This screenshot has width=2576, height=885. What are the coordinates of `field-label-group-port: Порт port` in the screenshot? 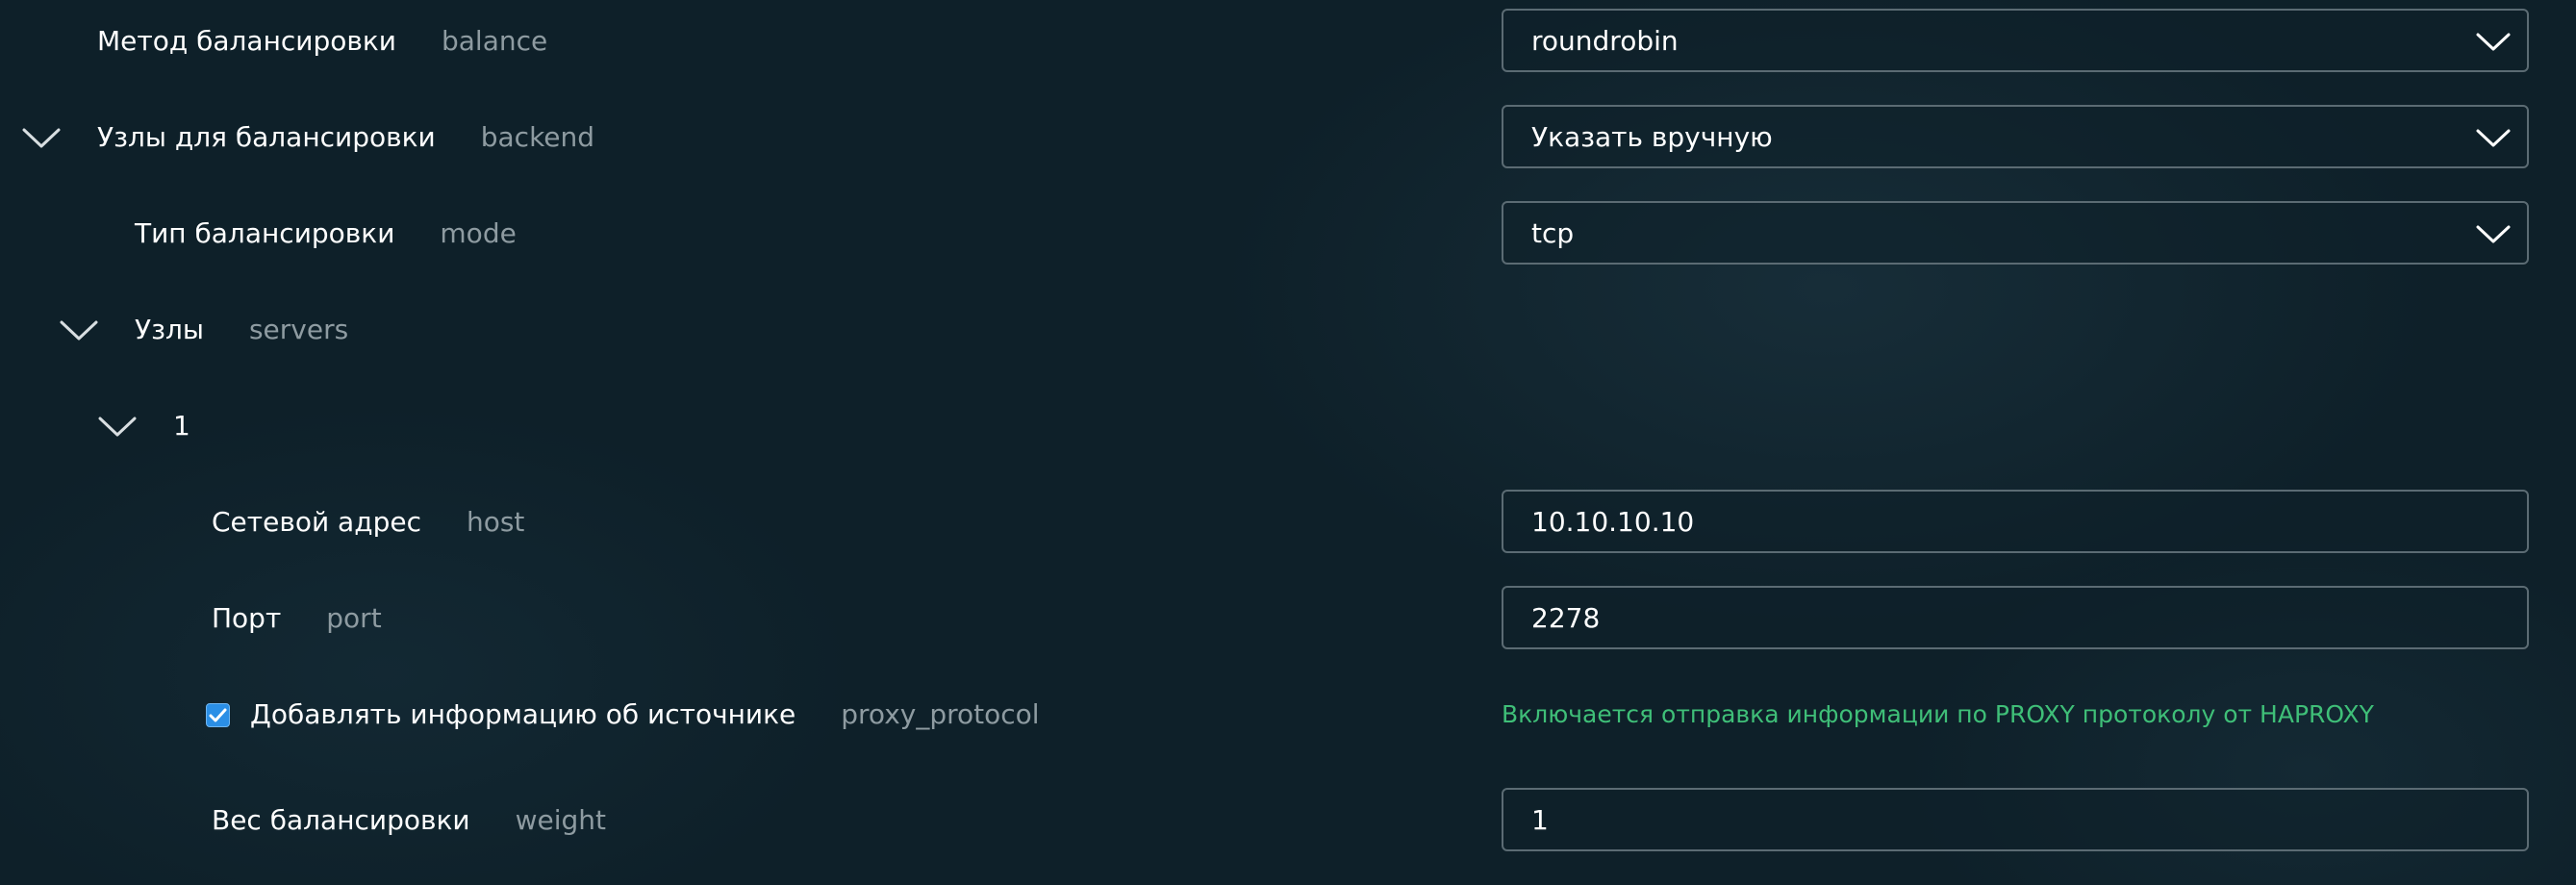 It's located at (297, 618).